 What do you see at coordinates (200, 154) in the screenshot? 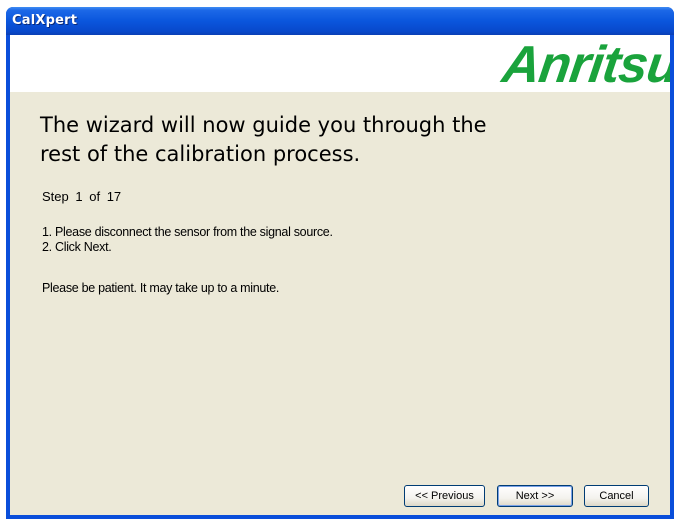
I see `heading-line-2: rest of the calibration process.` at bounding box center [200, 154].